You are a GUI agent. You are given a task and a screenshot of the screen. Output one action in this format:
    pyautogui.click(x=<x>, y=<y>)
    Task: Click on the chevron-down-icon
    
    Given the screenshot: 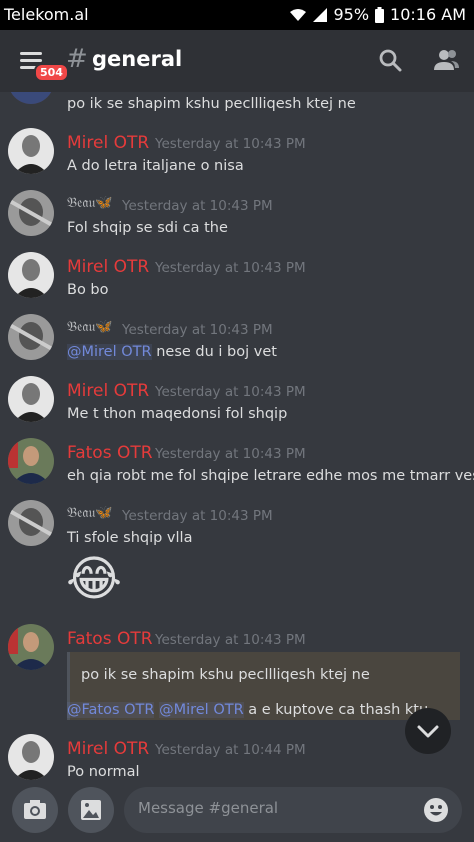 What is the action you would take?
    pyautogui.click(x=428, y=731)
    